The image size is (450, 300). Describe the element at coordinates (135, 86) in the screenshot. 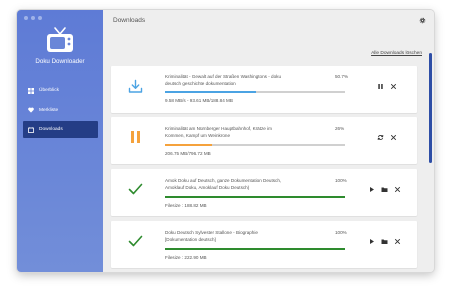

I see `download-arrow-icon` at that location.